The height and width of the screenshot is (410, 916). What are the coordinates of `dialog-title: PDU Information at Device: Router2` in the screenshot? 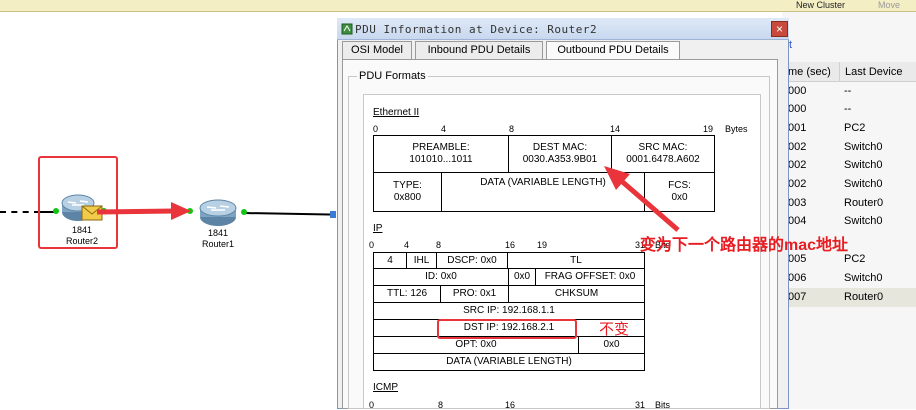 It's located at (476, 29).